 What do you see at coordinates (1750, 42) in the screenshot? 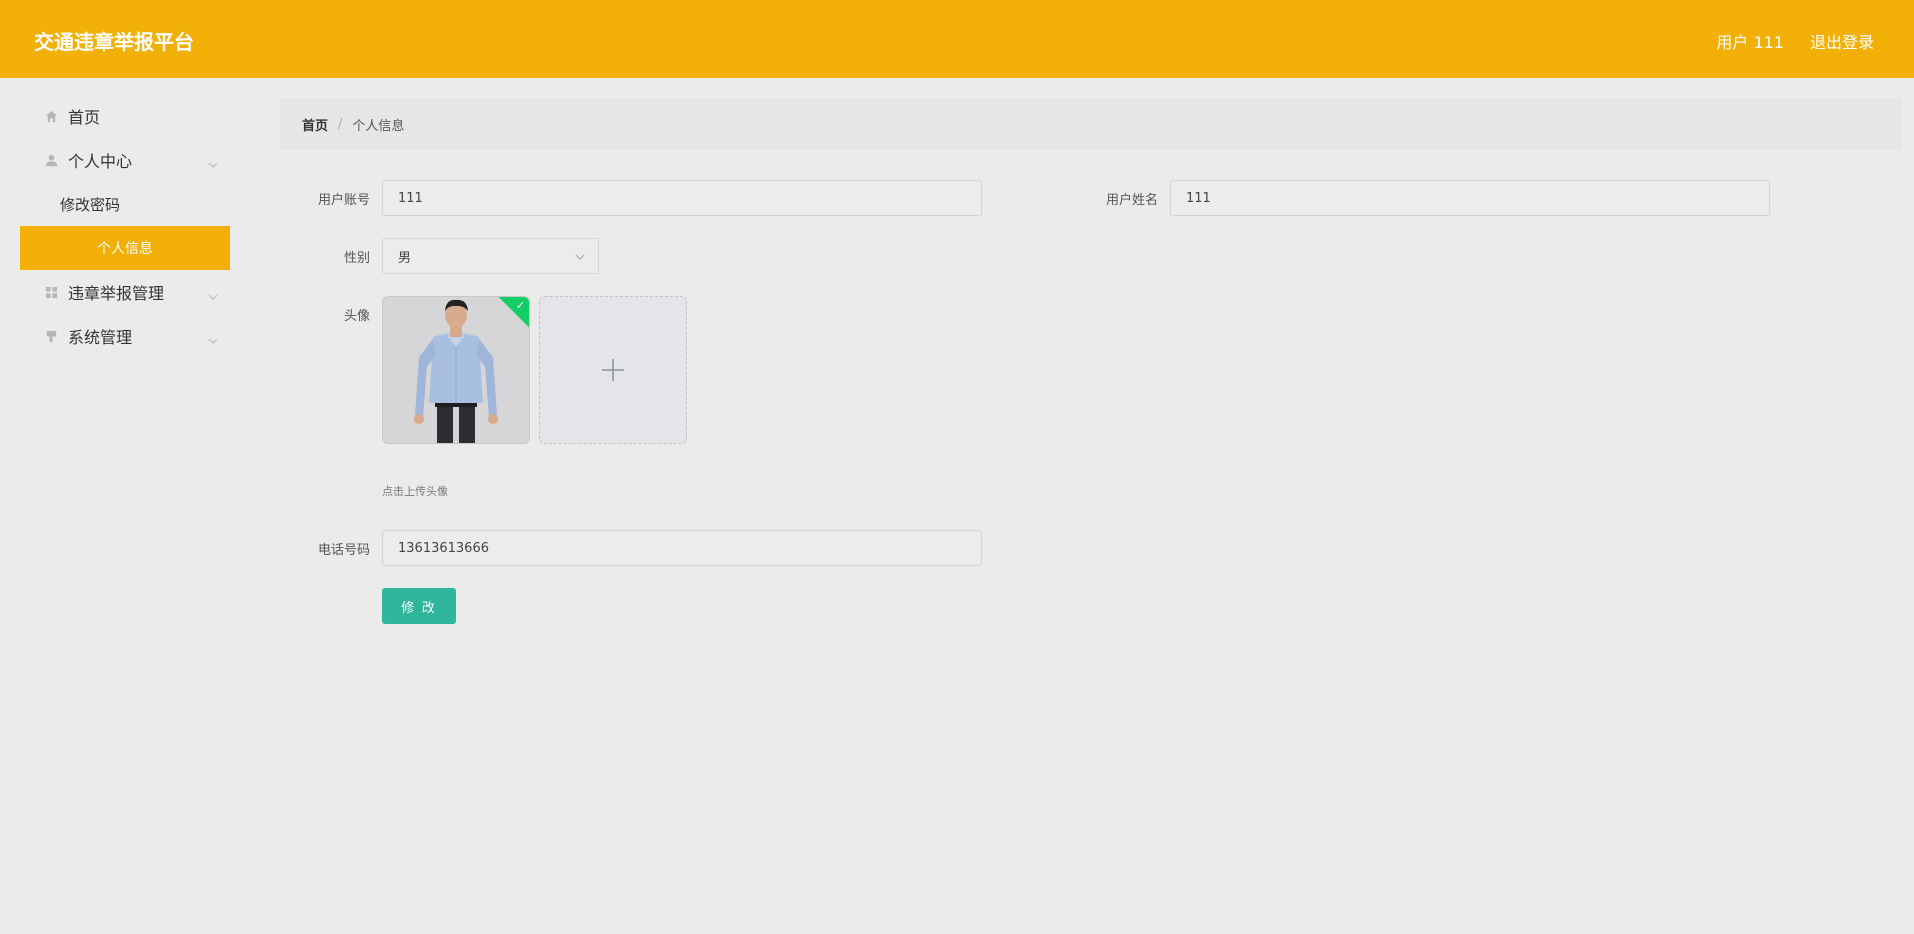
I see `current-user-label: 用户 111` at bounding box center [1750, 42].